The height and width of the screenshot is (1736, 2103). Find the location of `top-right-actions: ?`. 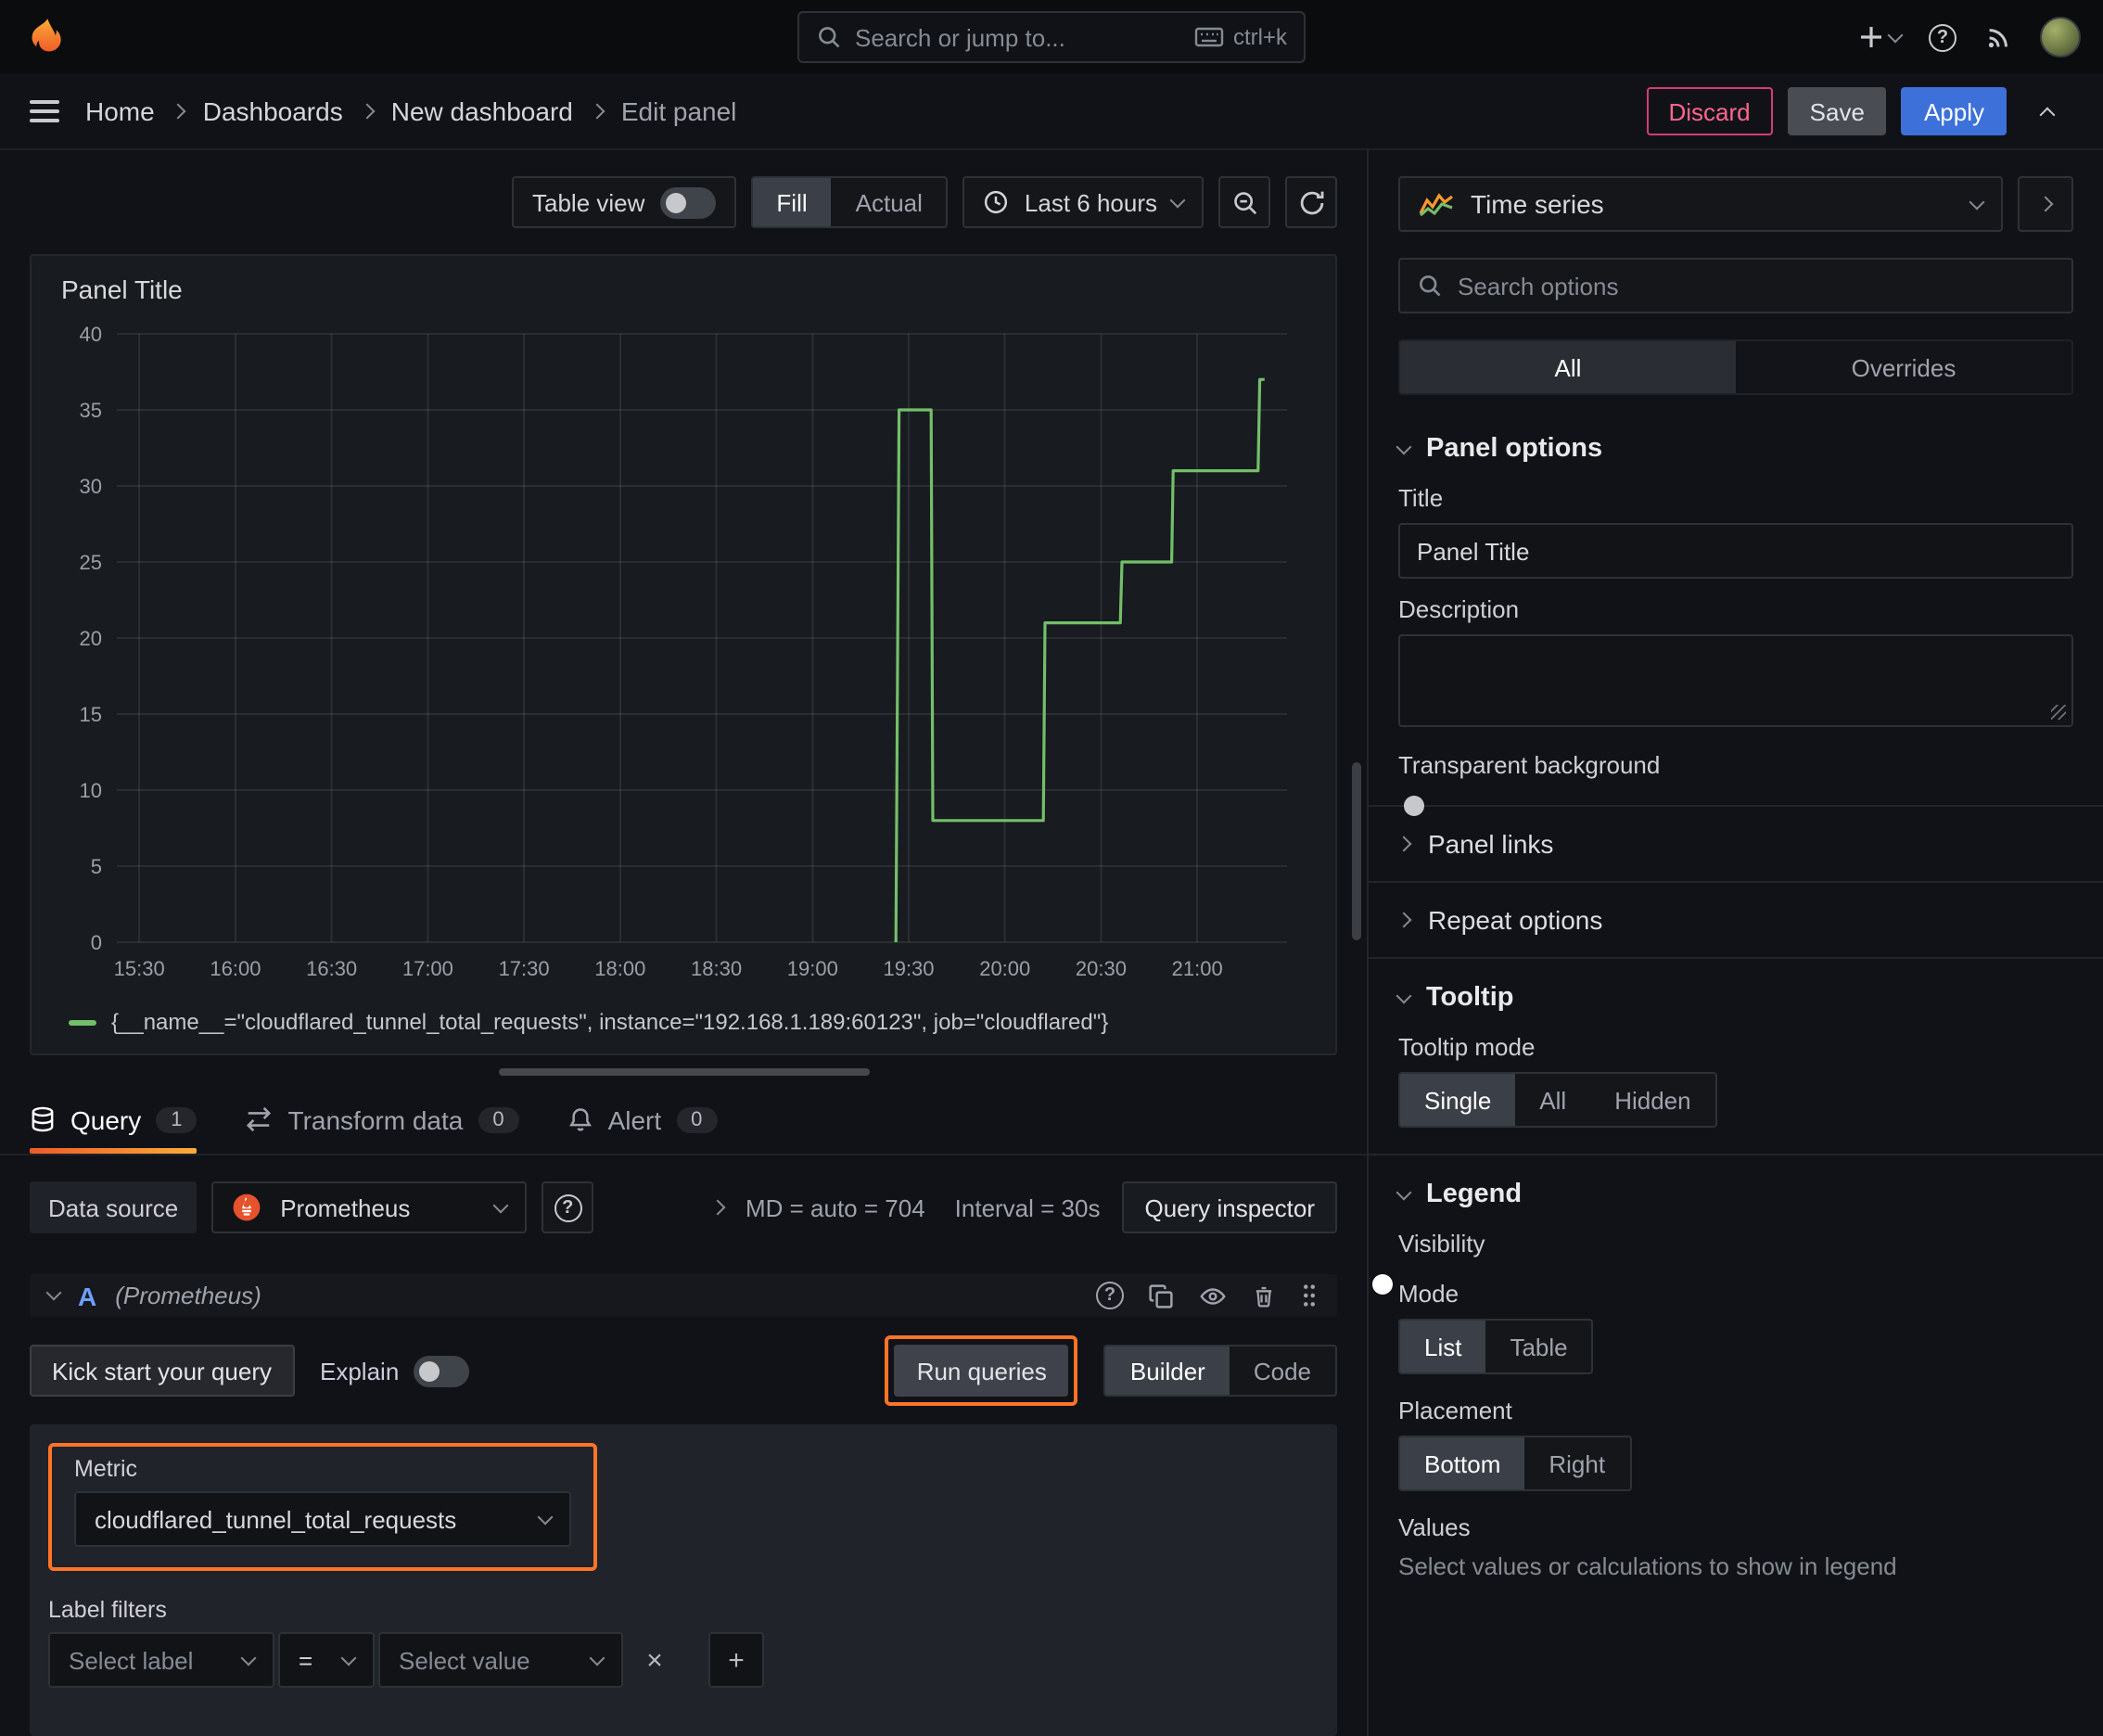

top-right-actions: ? is located at coordinates (1969, 37).